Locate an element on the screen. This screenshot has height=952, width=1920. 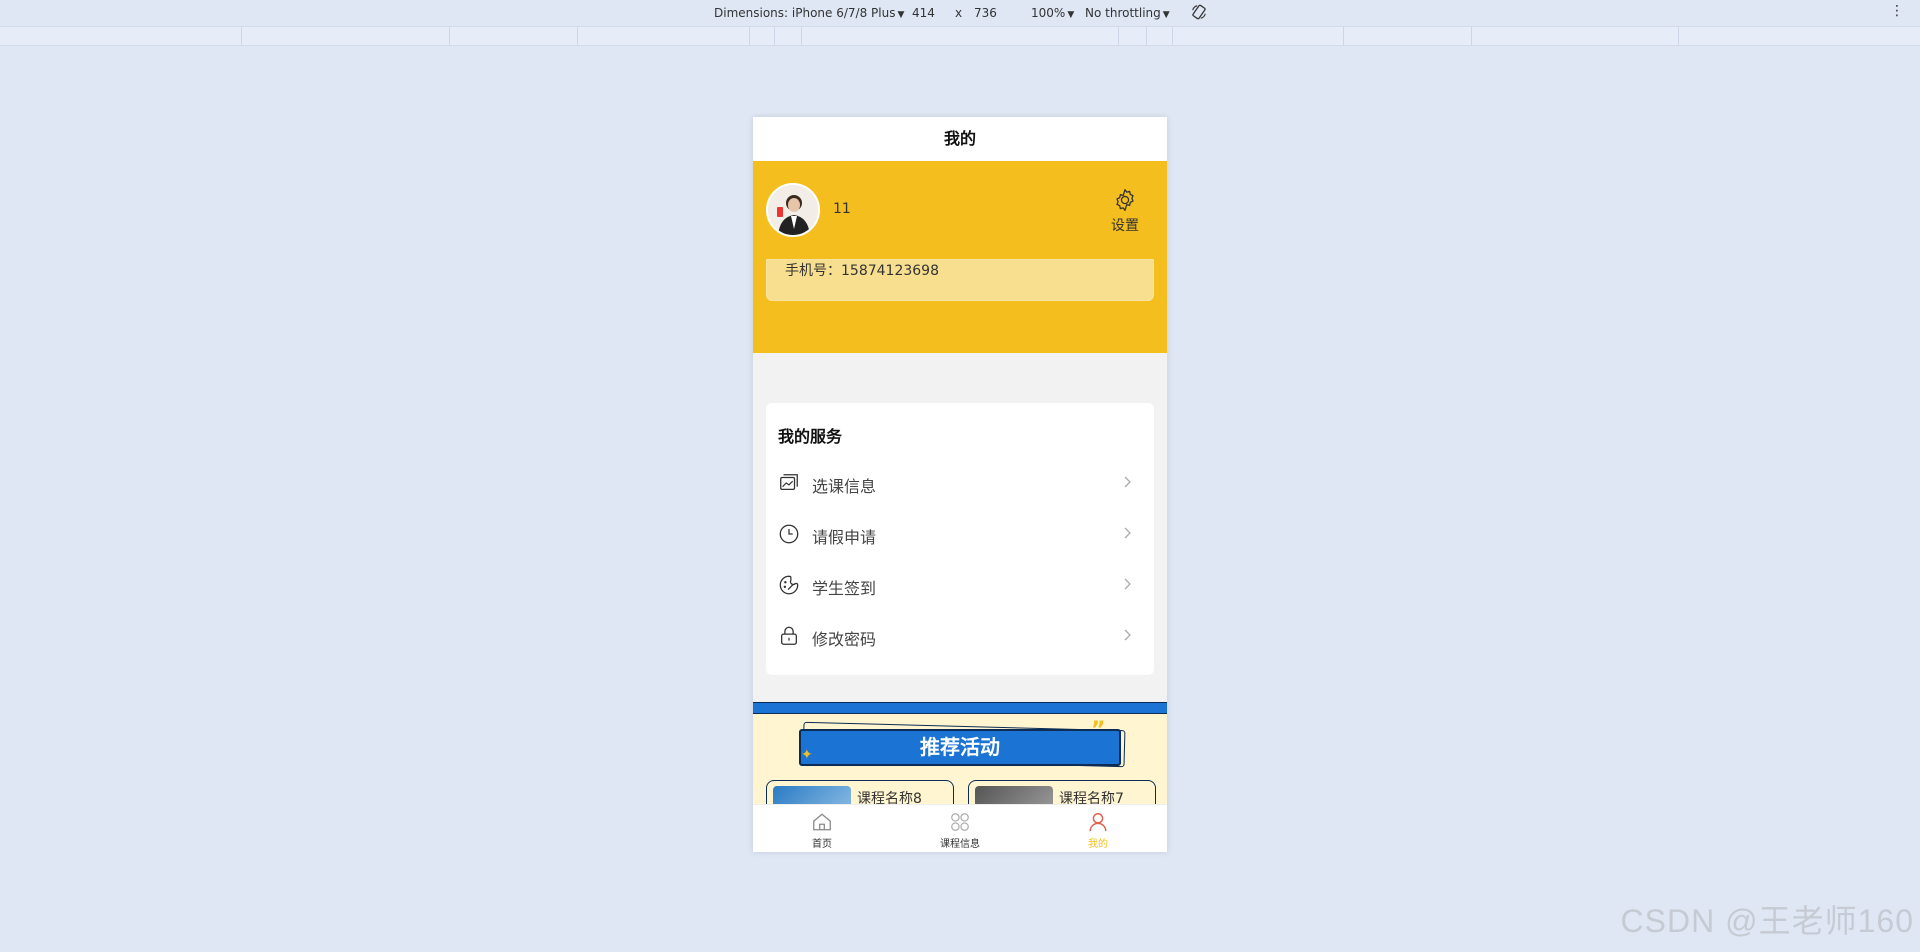
services-card: 我的服务 选课信息 请假申请 学生签到 修改密码 is located at coordinates (960, 539).